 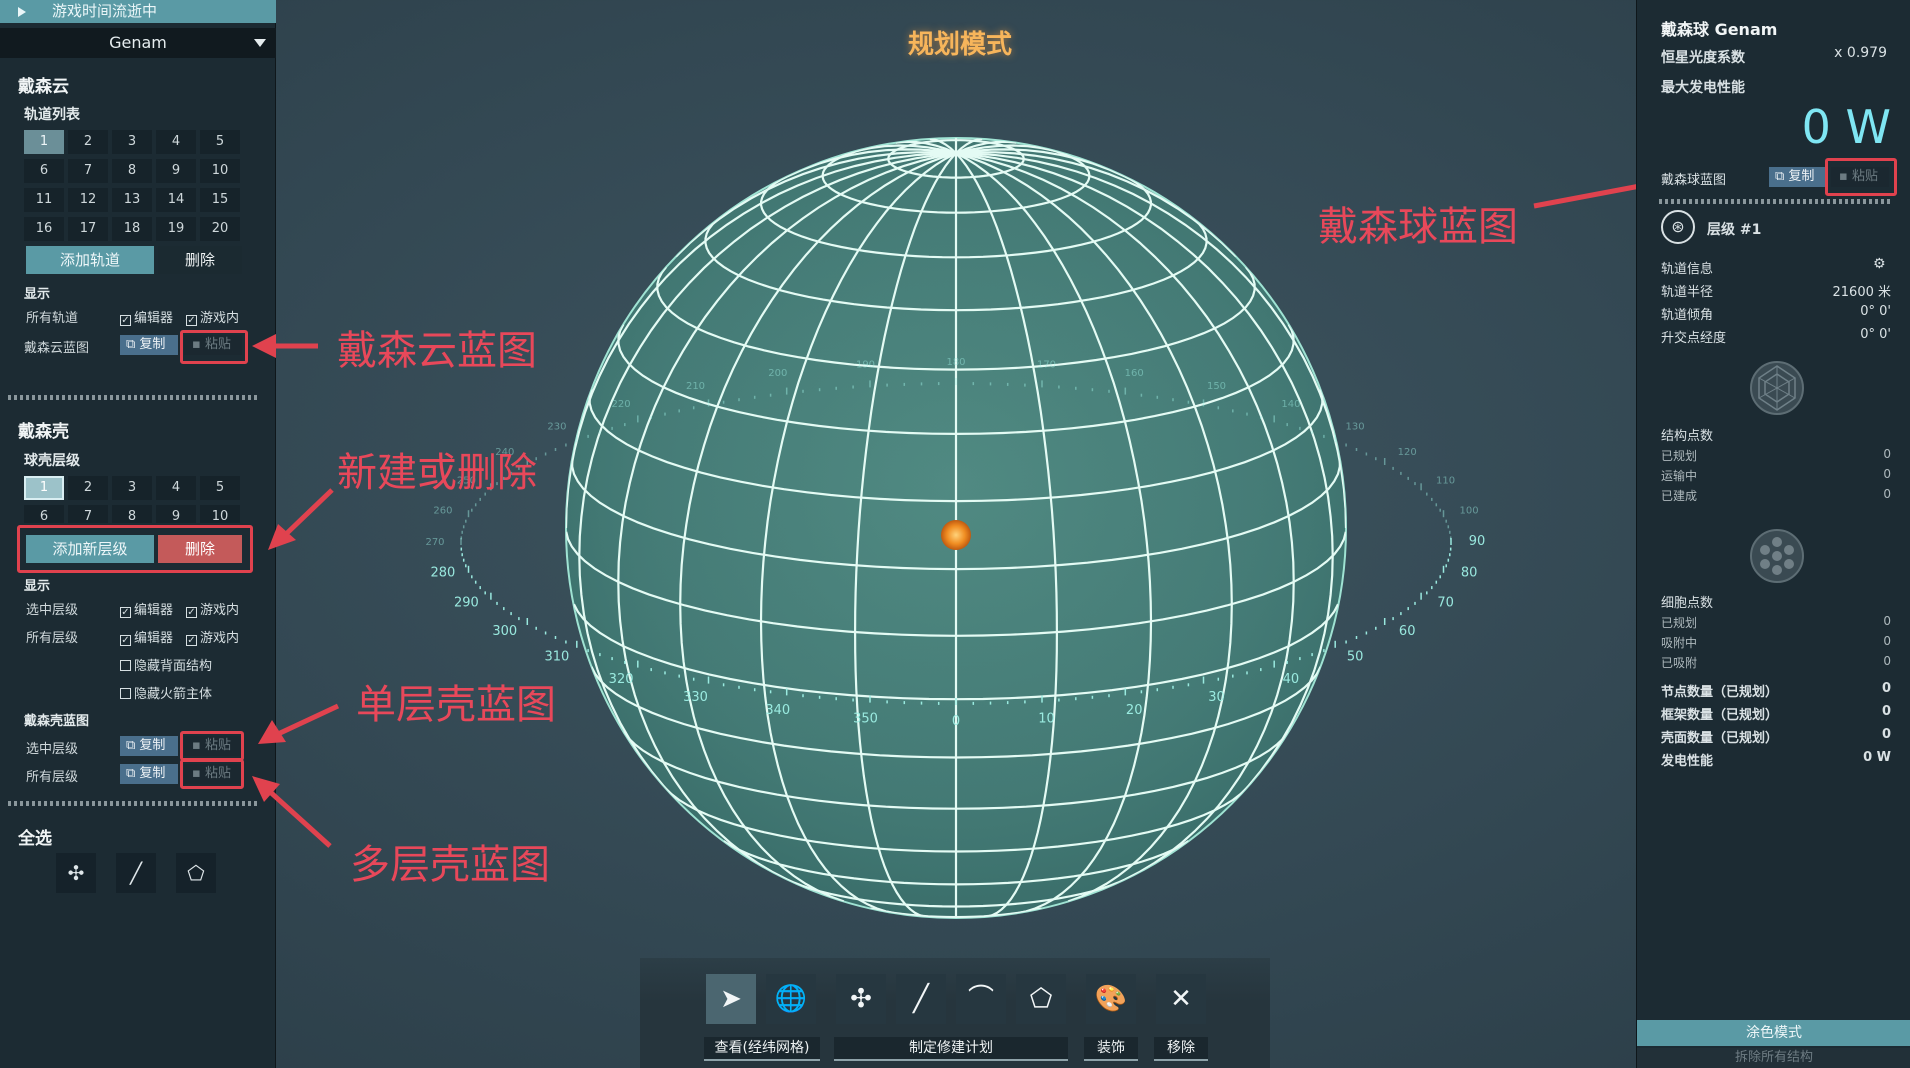 What do you see at coordinates (88, 514) in the screenshot?
I see `layer-cell: 7` at bounding box center [88, 514].